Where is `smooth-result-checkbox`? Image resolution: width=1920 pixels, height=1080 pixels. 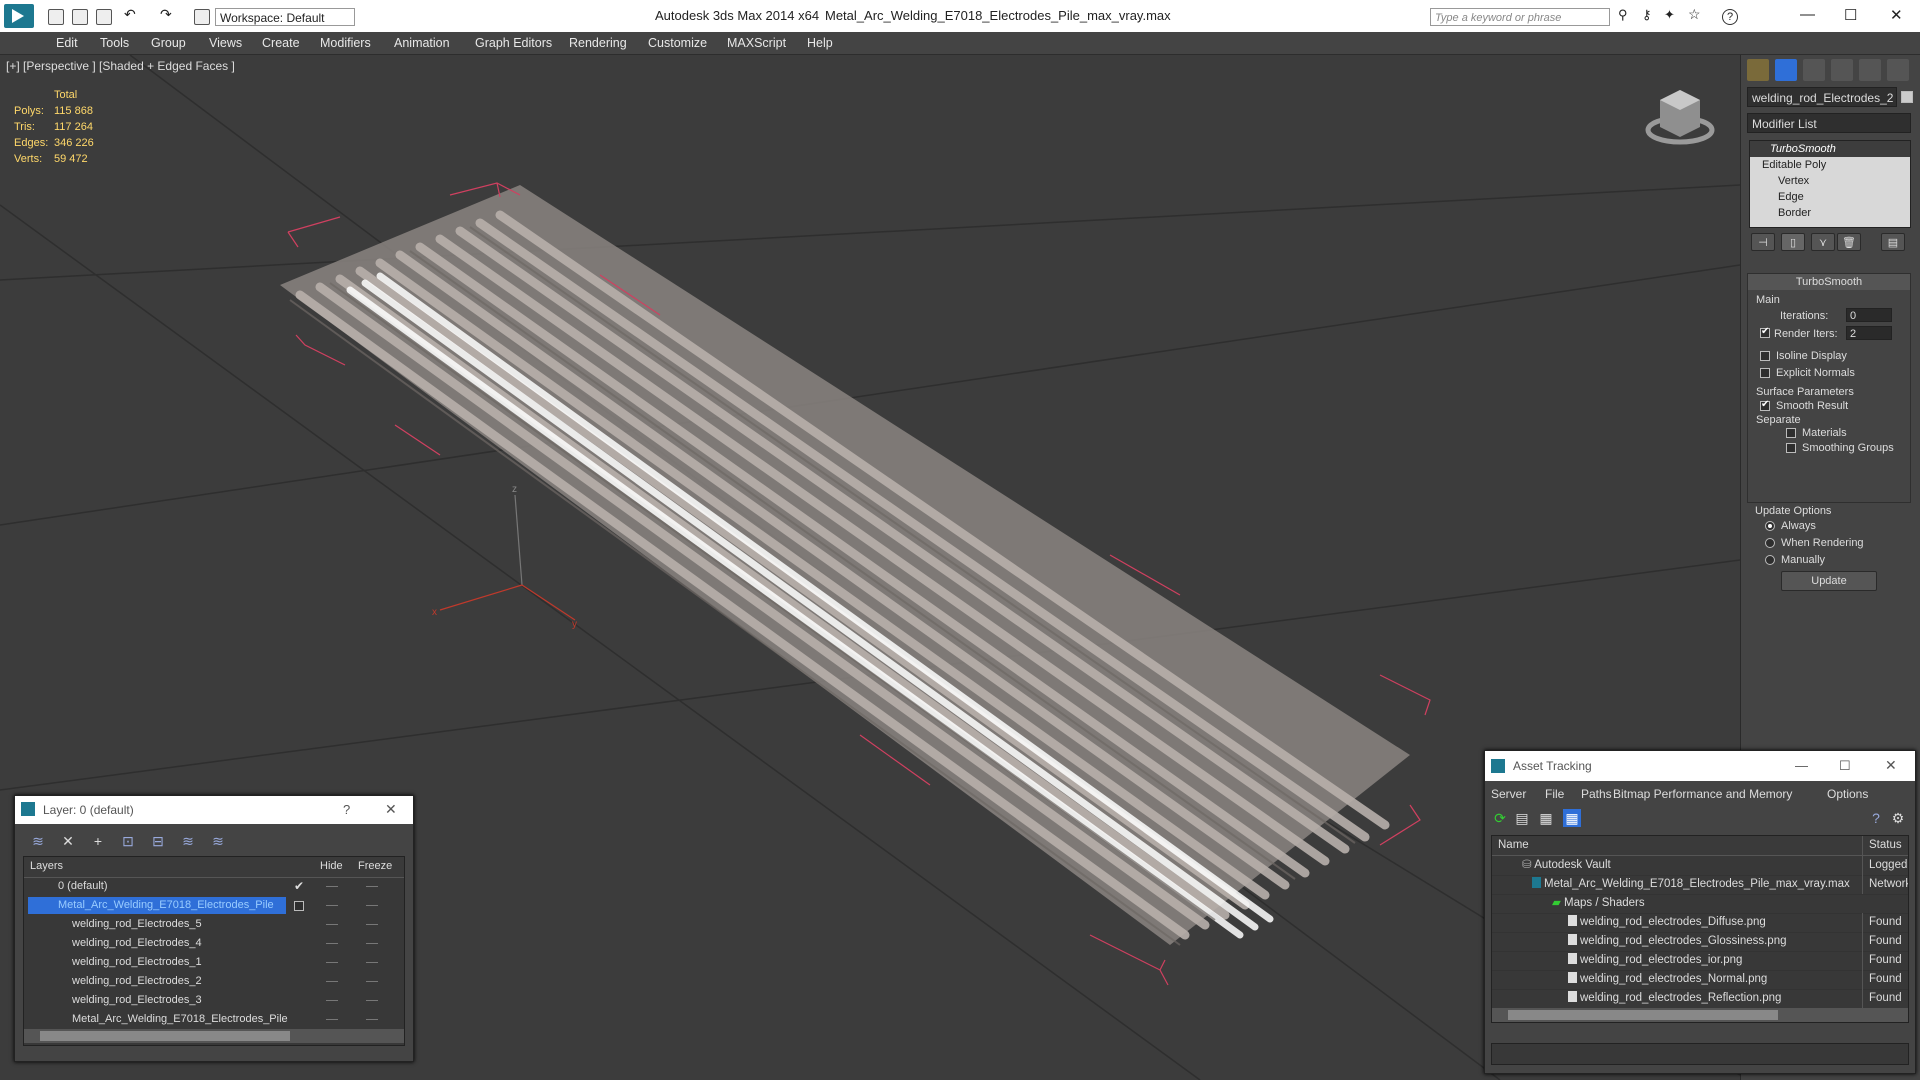 smooth-result-checkbox is located at coordinates (1765, 405).